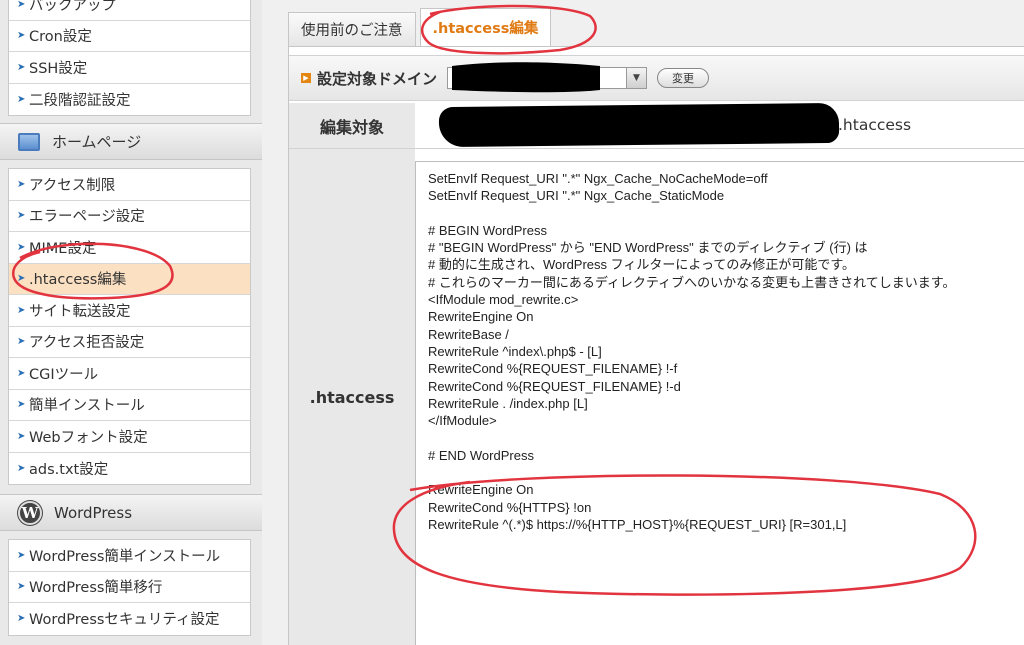 This screenshot has width=1024, height=645. Describe the element at coordinates (129, 556) in the screenshot. I see `sidebar-item-wp-easy-install: ➤ WordPress簡単インストール` at that location.